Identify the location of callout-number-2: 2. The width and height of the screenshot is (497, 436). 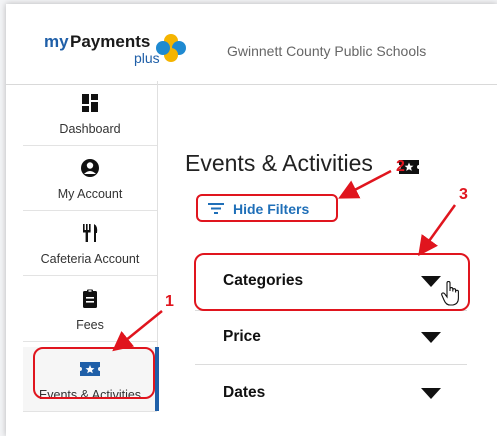
(400, 166).